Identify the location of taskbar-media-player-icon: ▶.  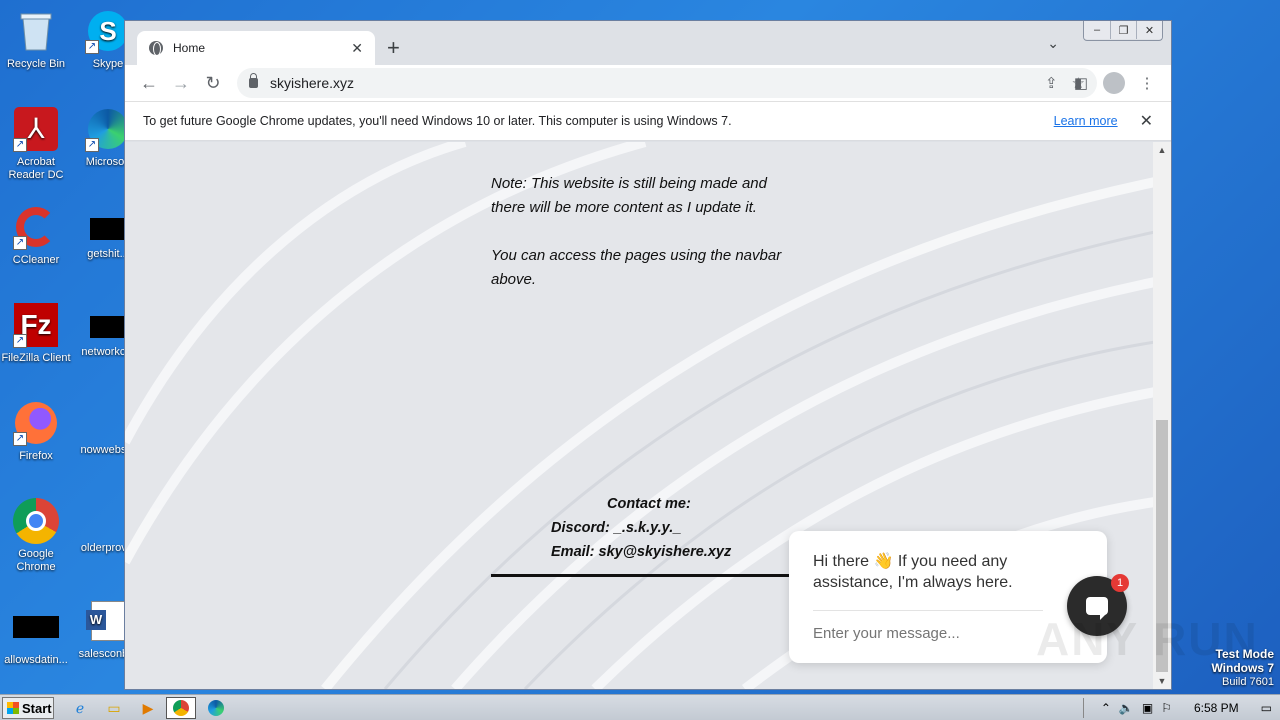
(148, 708).